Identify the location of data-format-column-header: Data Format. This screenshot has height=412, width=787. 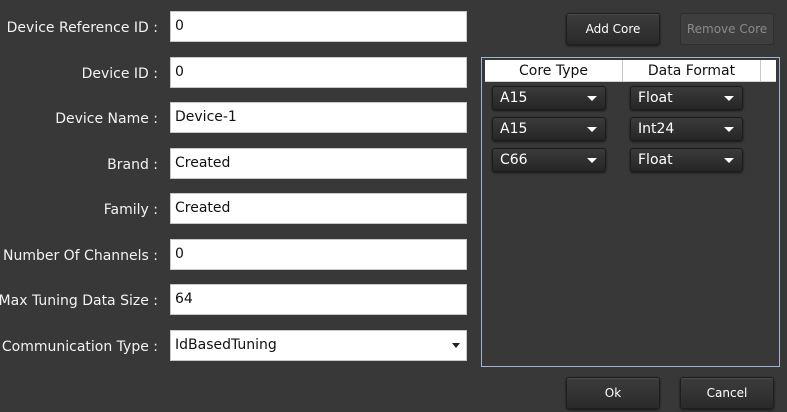
(692, 71).